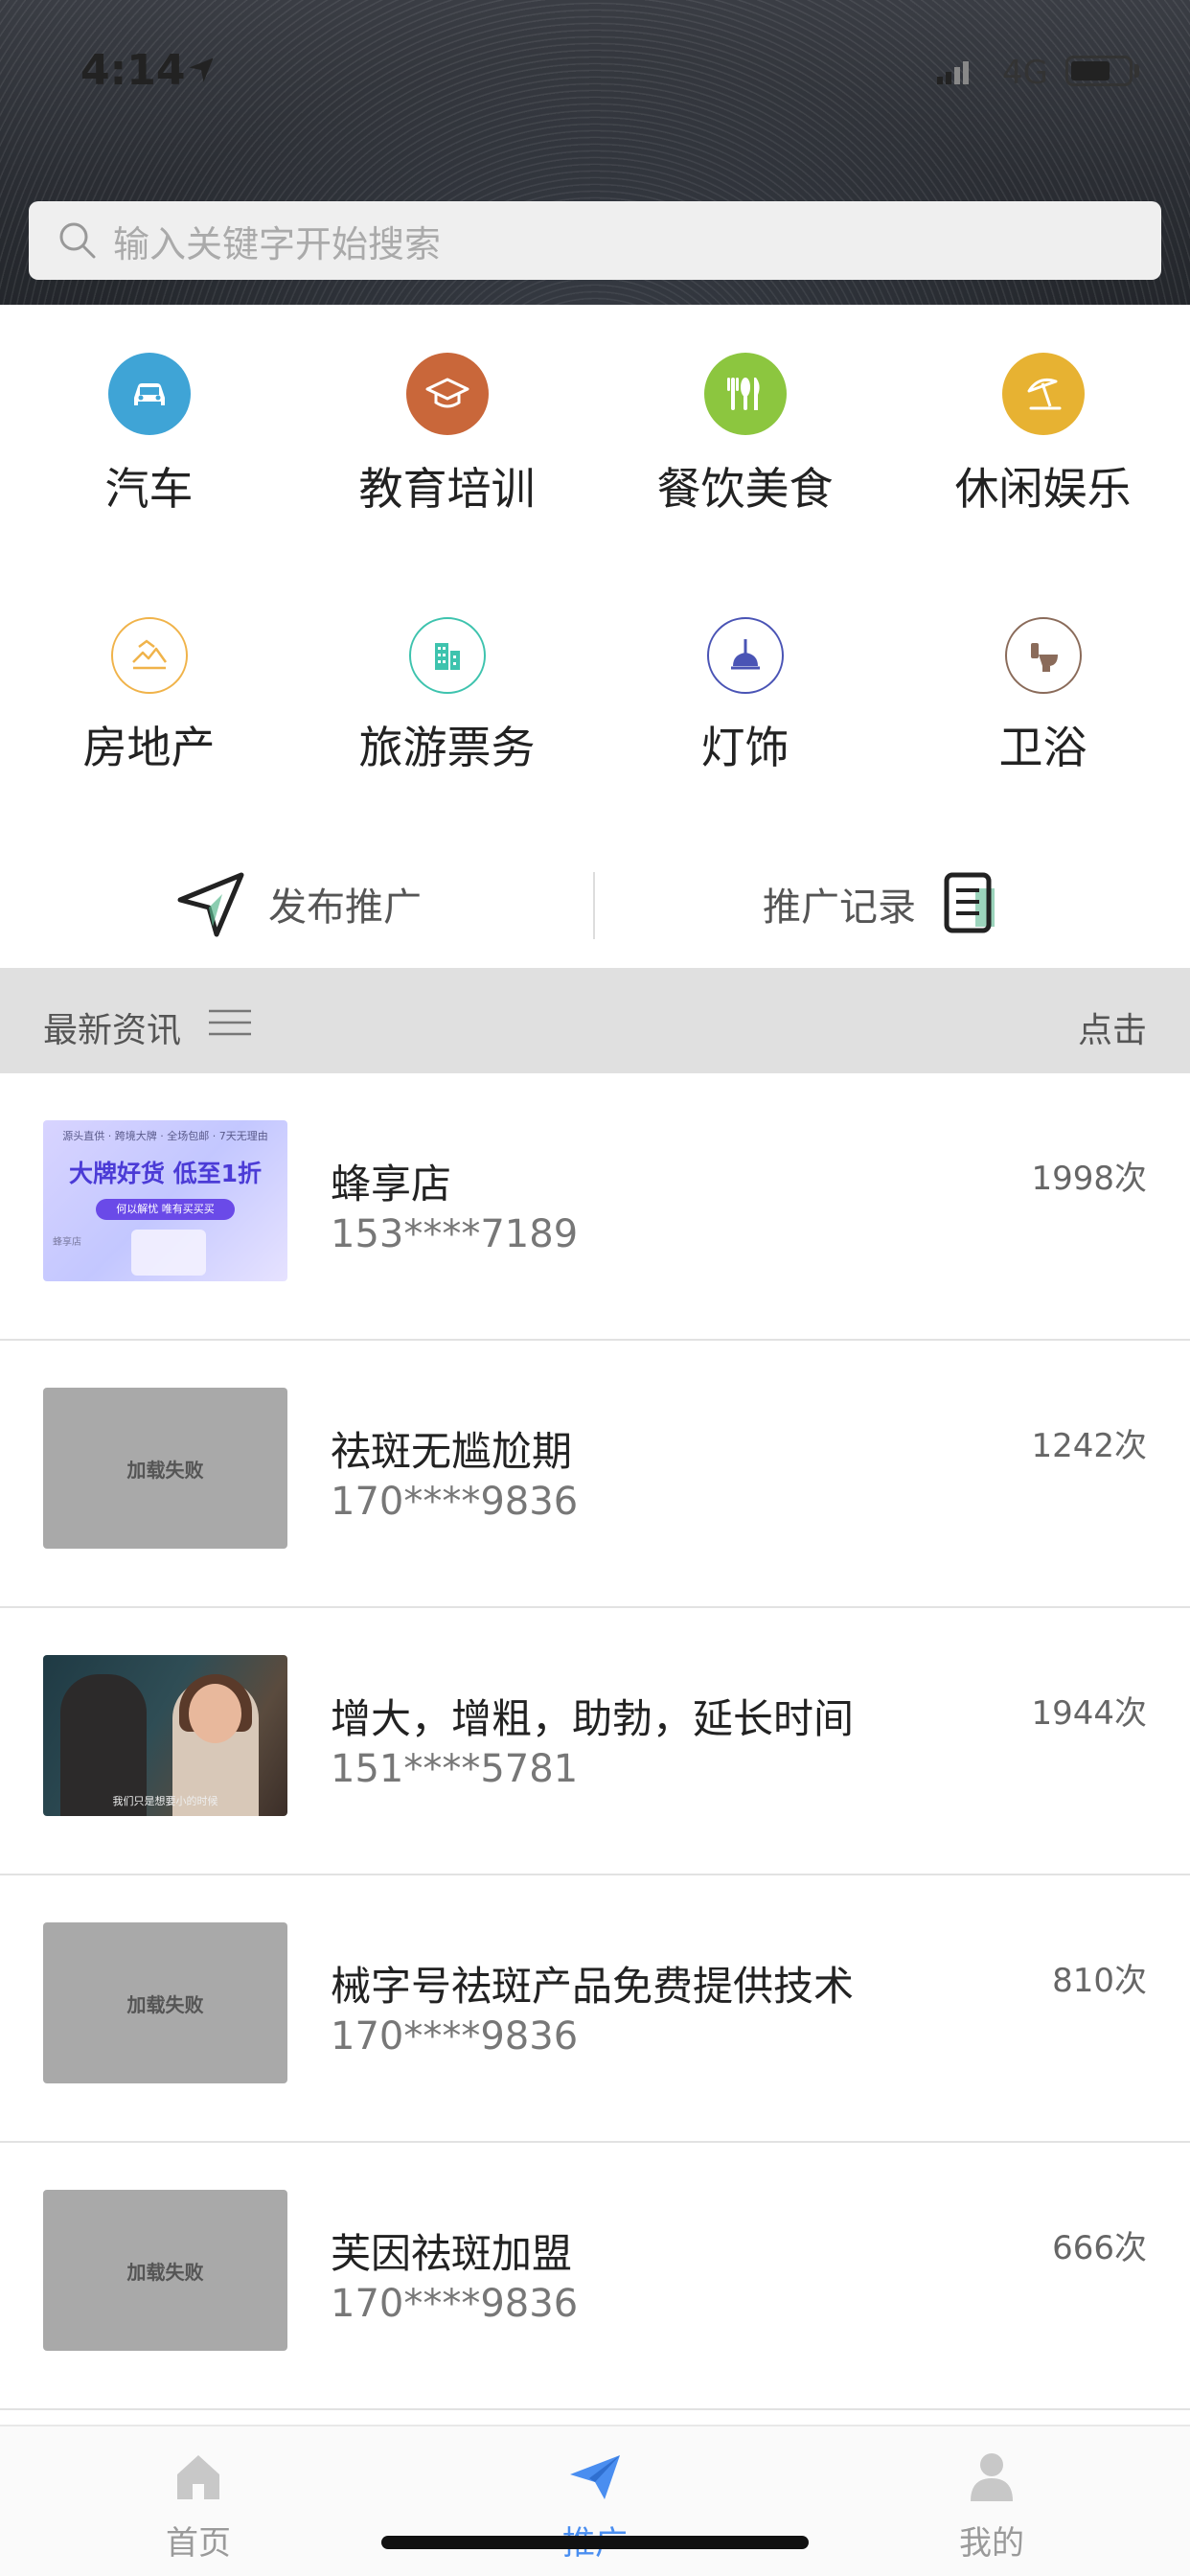 The width and height of the screenshot is (1190, 2576). Describe the element at coordinates (595, 1474) in the screenshot. I see `list-item: 加载失败 祛斑无尴尬期 170****9836 1242次` at that location.